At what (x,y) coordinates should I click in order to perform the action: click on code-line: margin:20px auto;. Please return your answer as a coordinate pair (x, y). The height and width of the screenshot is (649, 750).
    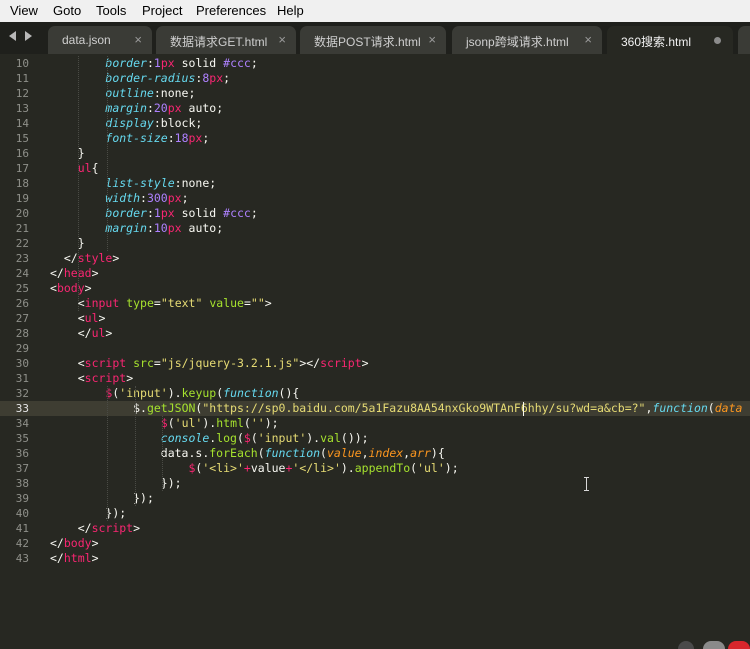
    Looking at the image, I should click on (136, 108).